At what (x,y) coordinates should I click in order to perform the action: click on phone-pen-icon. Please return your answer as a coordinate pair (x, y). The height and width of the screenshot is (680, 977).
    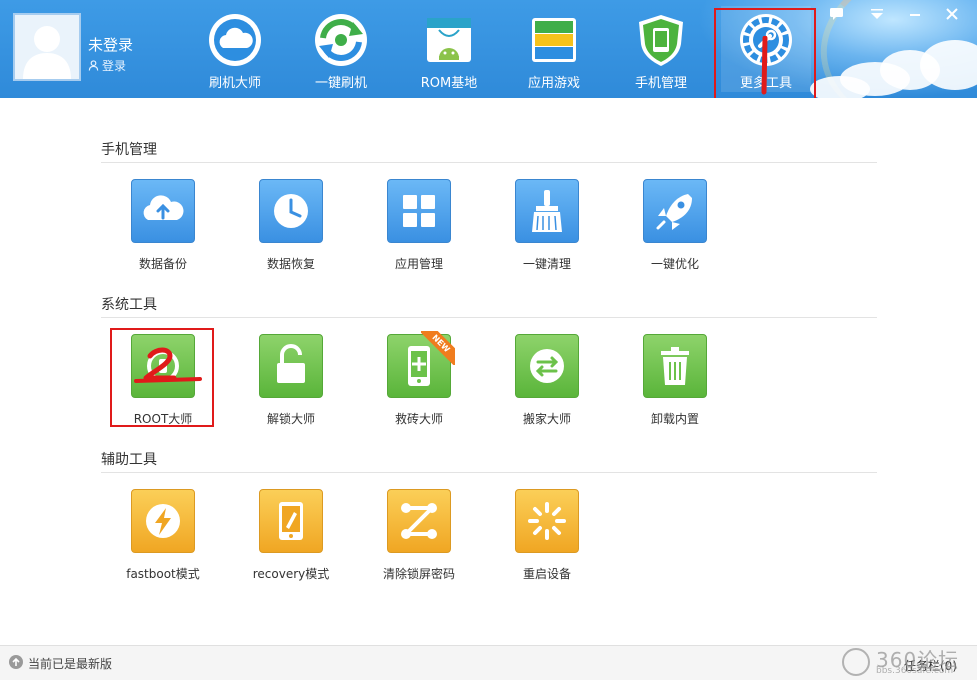
    Looking at the image, I should click on (291, 521).